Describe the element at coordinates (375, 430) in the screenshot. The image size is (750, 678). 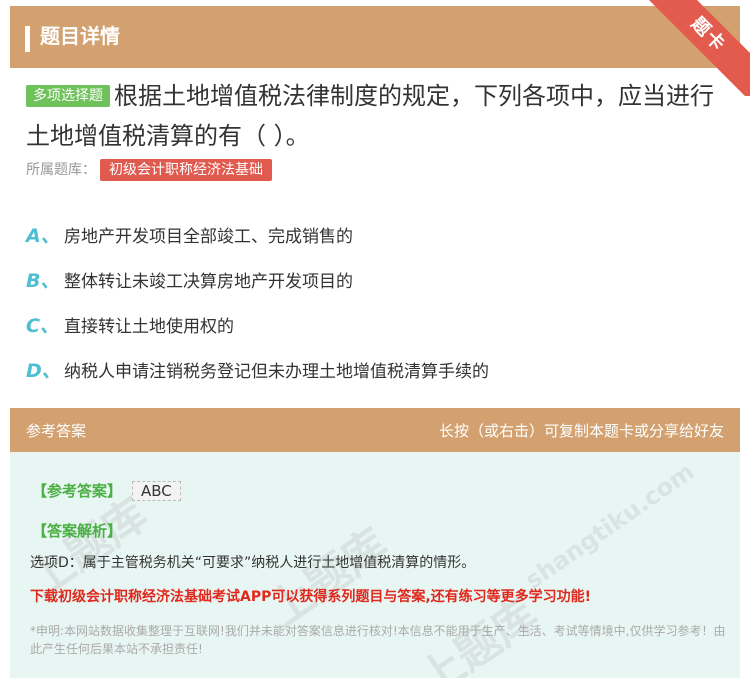
I see `answer-bar: 参考答案 长按（或右击）可复制本题卡或分享给好友` at that location.